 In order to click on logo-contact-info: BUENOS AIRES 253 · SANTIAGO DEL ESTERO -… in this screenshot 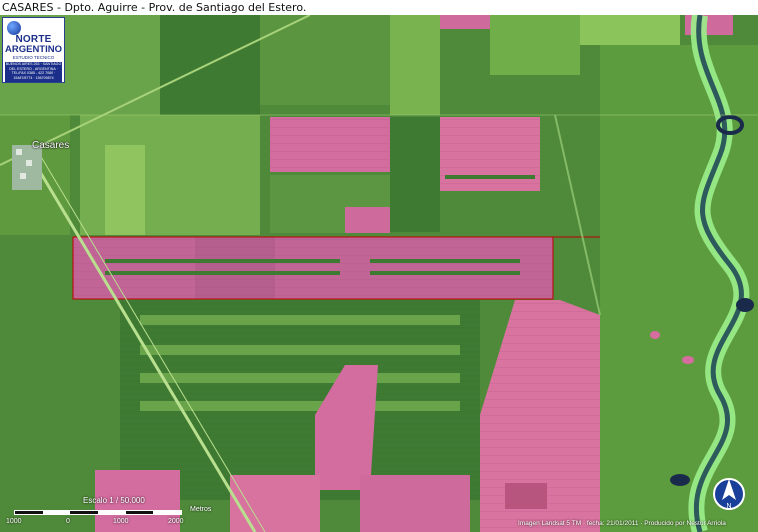, I will do `click(33, 72)`.